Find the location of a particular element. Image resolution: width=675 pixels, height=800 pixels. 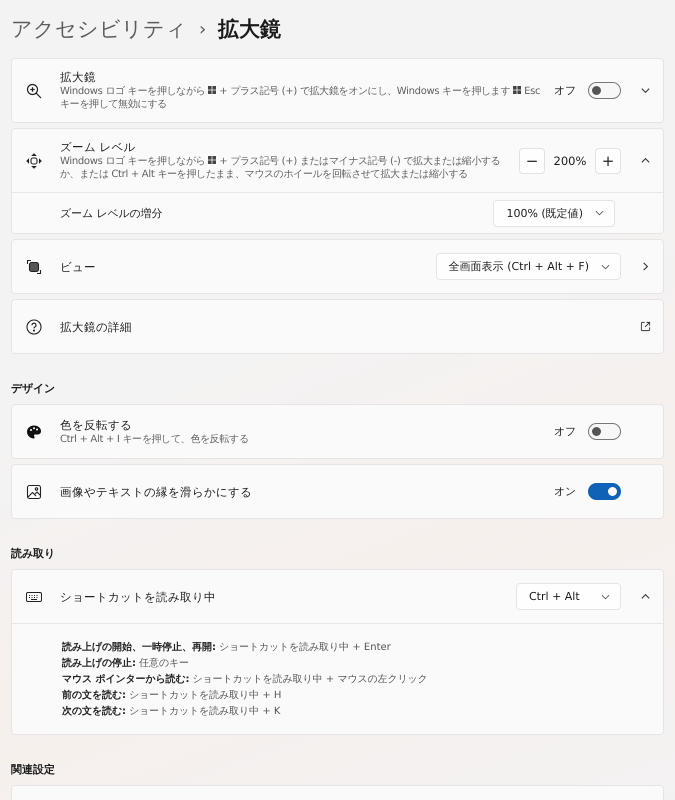

magnifier-plus-icon is located at coordinates (34, 90).